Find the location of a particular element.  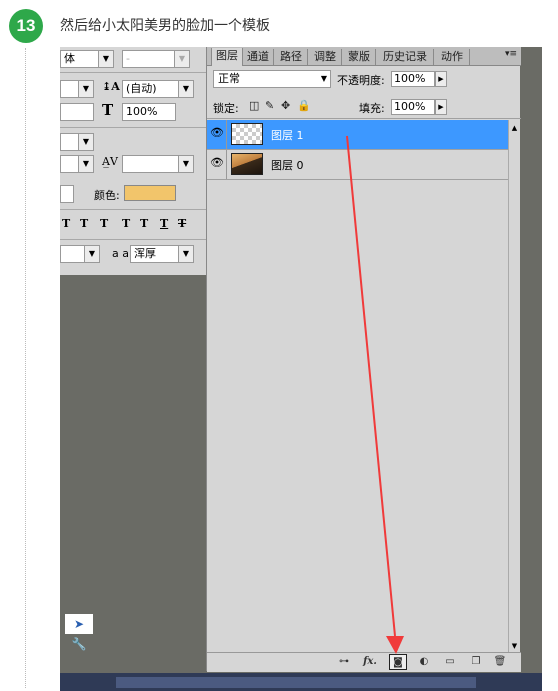

tab-channels: 通道 is located at coordinates (258, 57).